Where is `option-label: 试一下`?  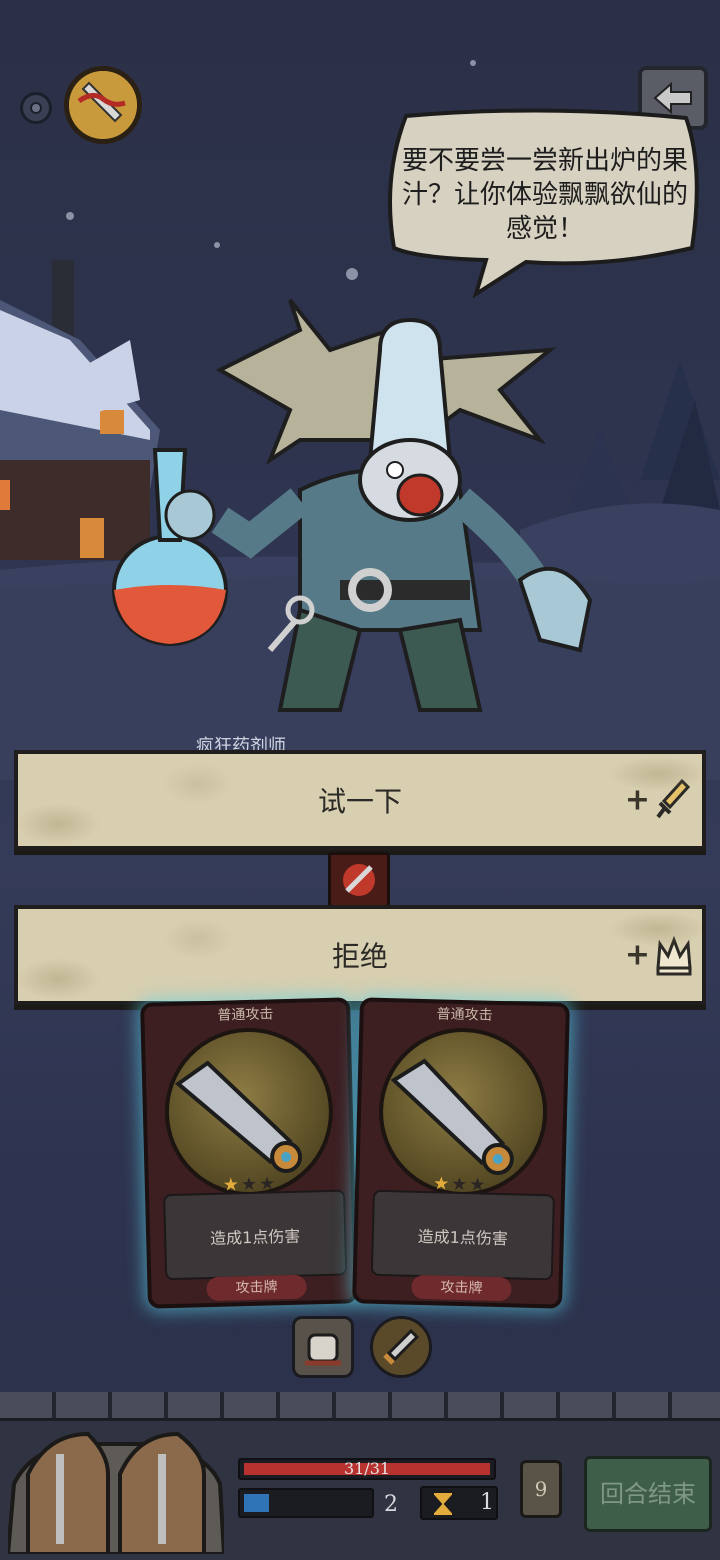 option-label: 试一下 is located at coordinates (359, 801).